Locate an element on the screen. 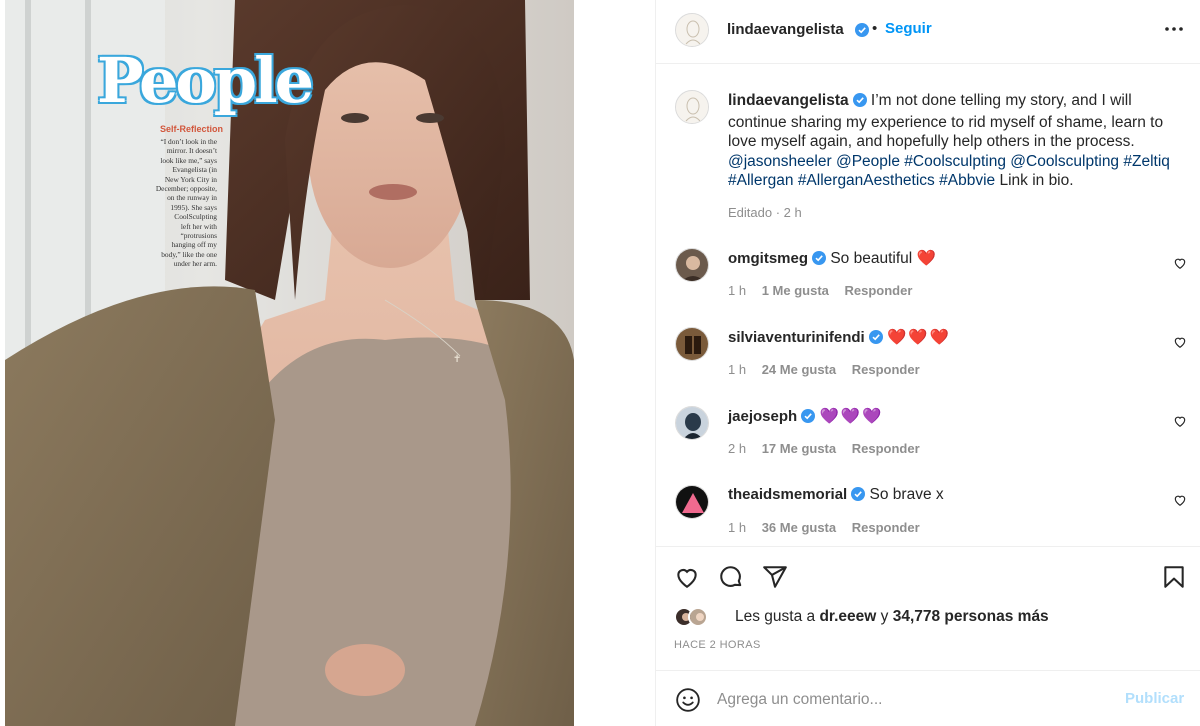 The width and height of the screenshot is (1200, 726). caption-line: December; opposite, is located at coordinates (186, 189).